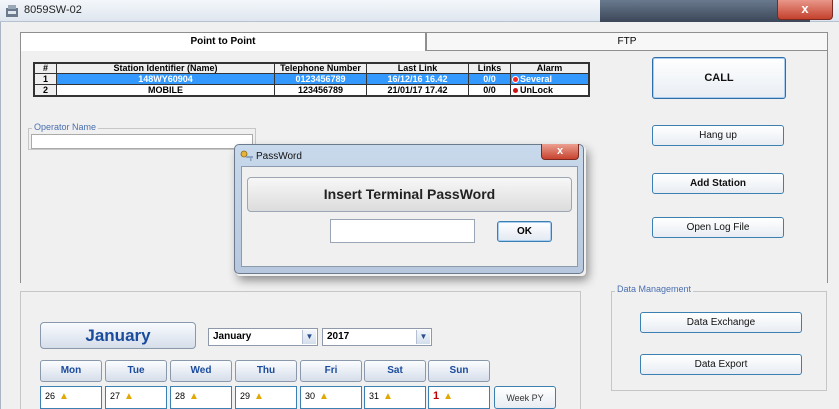 Image resolution: width=839 pixels, height=409 pixels. What do you see at coordinates (721, 322) in the screenshot?
I see `data-exchange-button: Data Exchange` at bounding box center [721, 322].